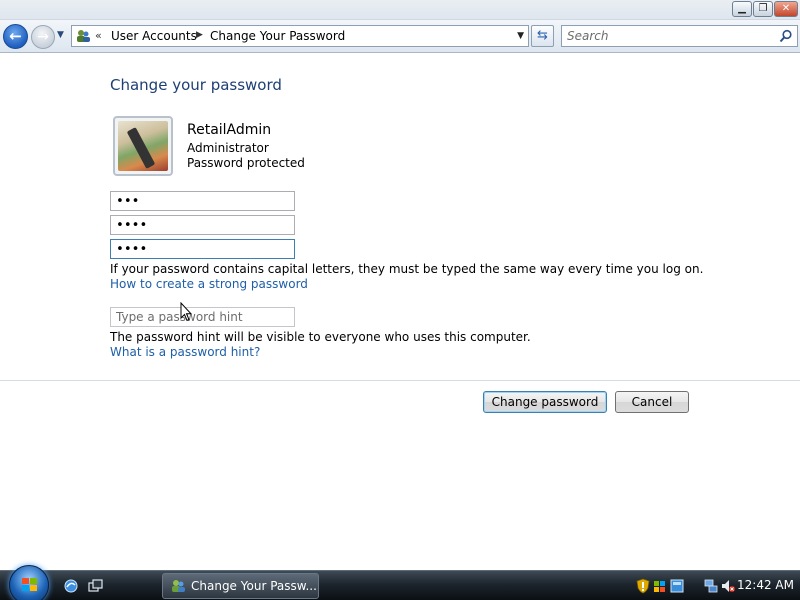 This screenshot has width=800, height=600. What do you see at coordinates (209, 284) in the screenshot?
I see `strong-password-link: How to create a strong password` at bounding box center [209, 284].